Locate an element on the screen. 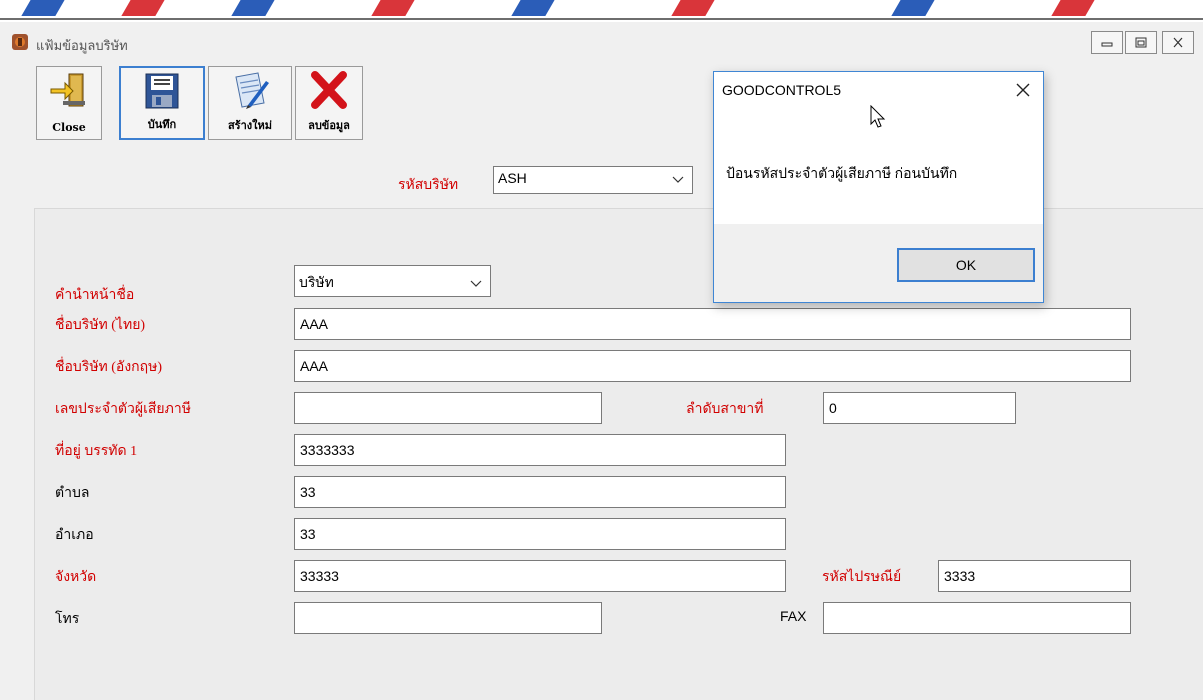  province-field: 33333 is located at coordinates (540, 576).